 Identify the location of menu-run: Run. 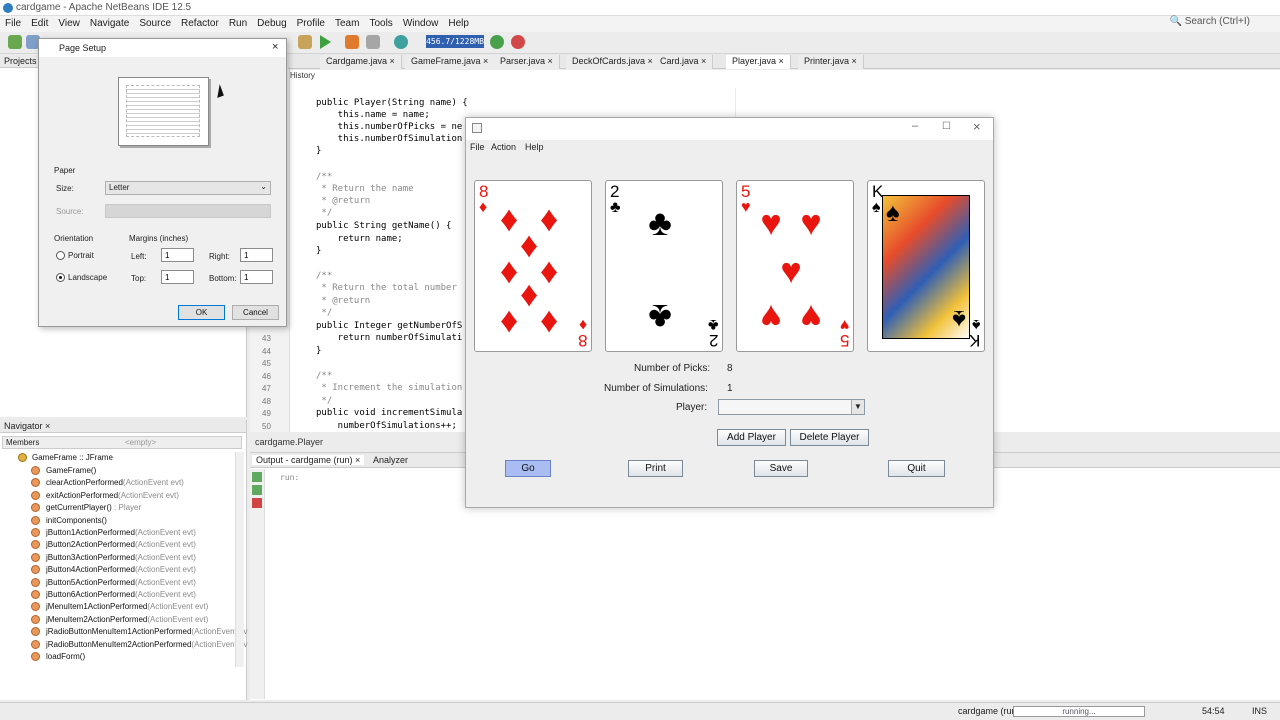
(238, 22).